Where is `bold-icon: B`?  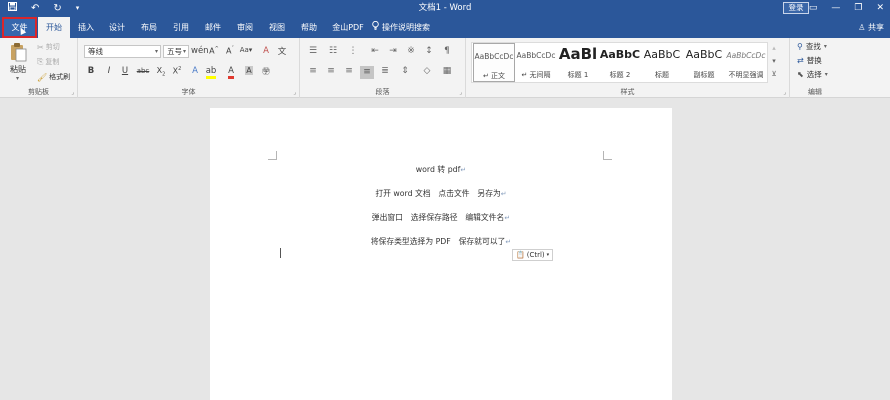 bold-icon: B is located at coordinates (91, 71).